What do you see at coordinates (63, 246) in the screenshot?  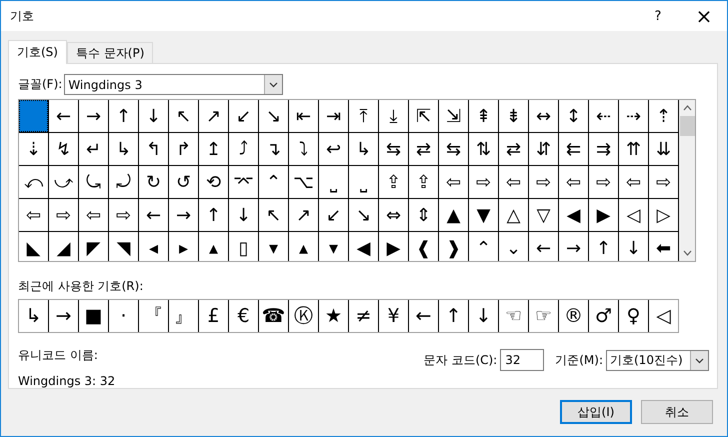 I see `symbol-cell: ◢` at bounding box center [63, 246].